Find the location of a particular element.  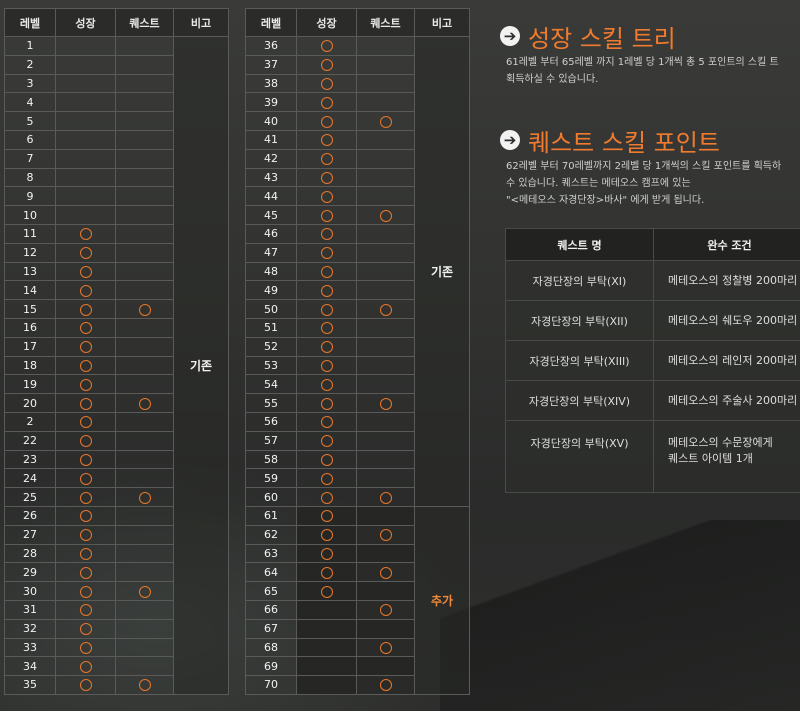

level-cell: 29 is located at coordinates (30, 572).